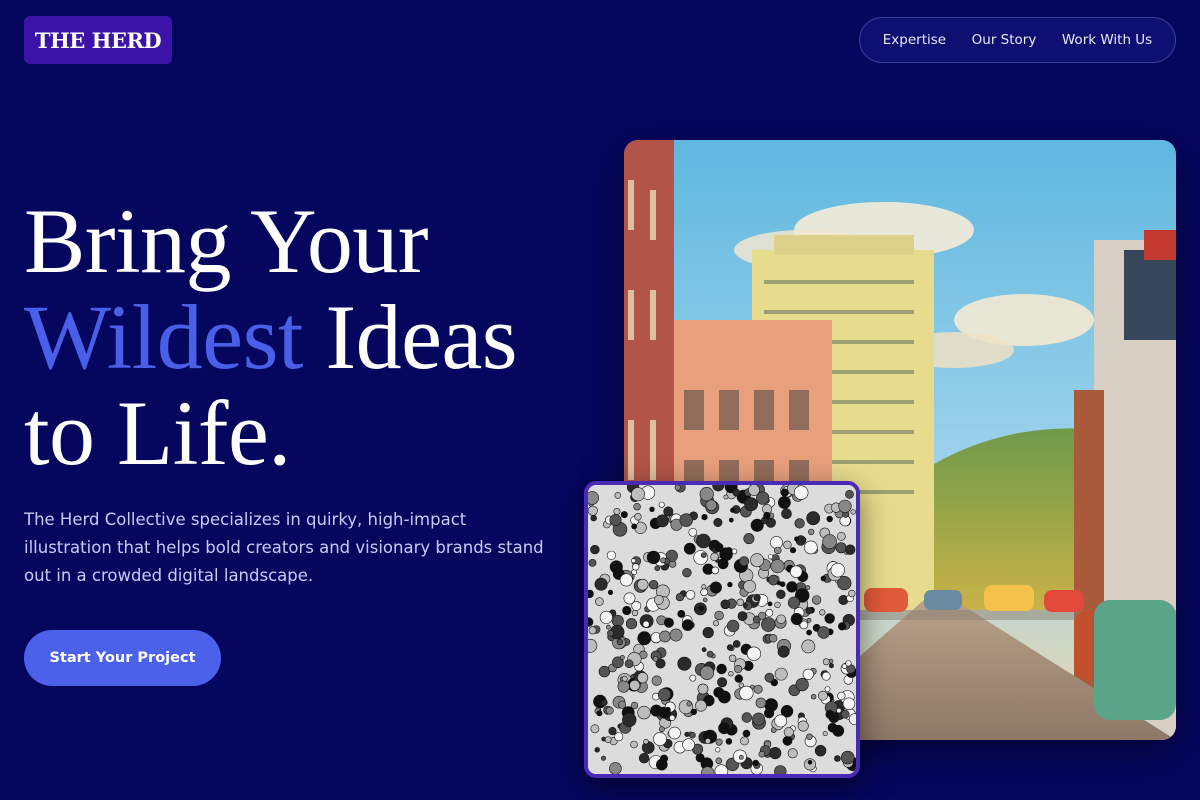 The image size is (1200, 800). What do you see at coordinates (157, 433) in the screenshot?
I see `headline-line-3: to Life.` at bounding box center [157, 433].